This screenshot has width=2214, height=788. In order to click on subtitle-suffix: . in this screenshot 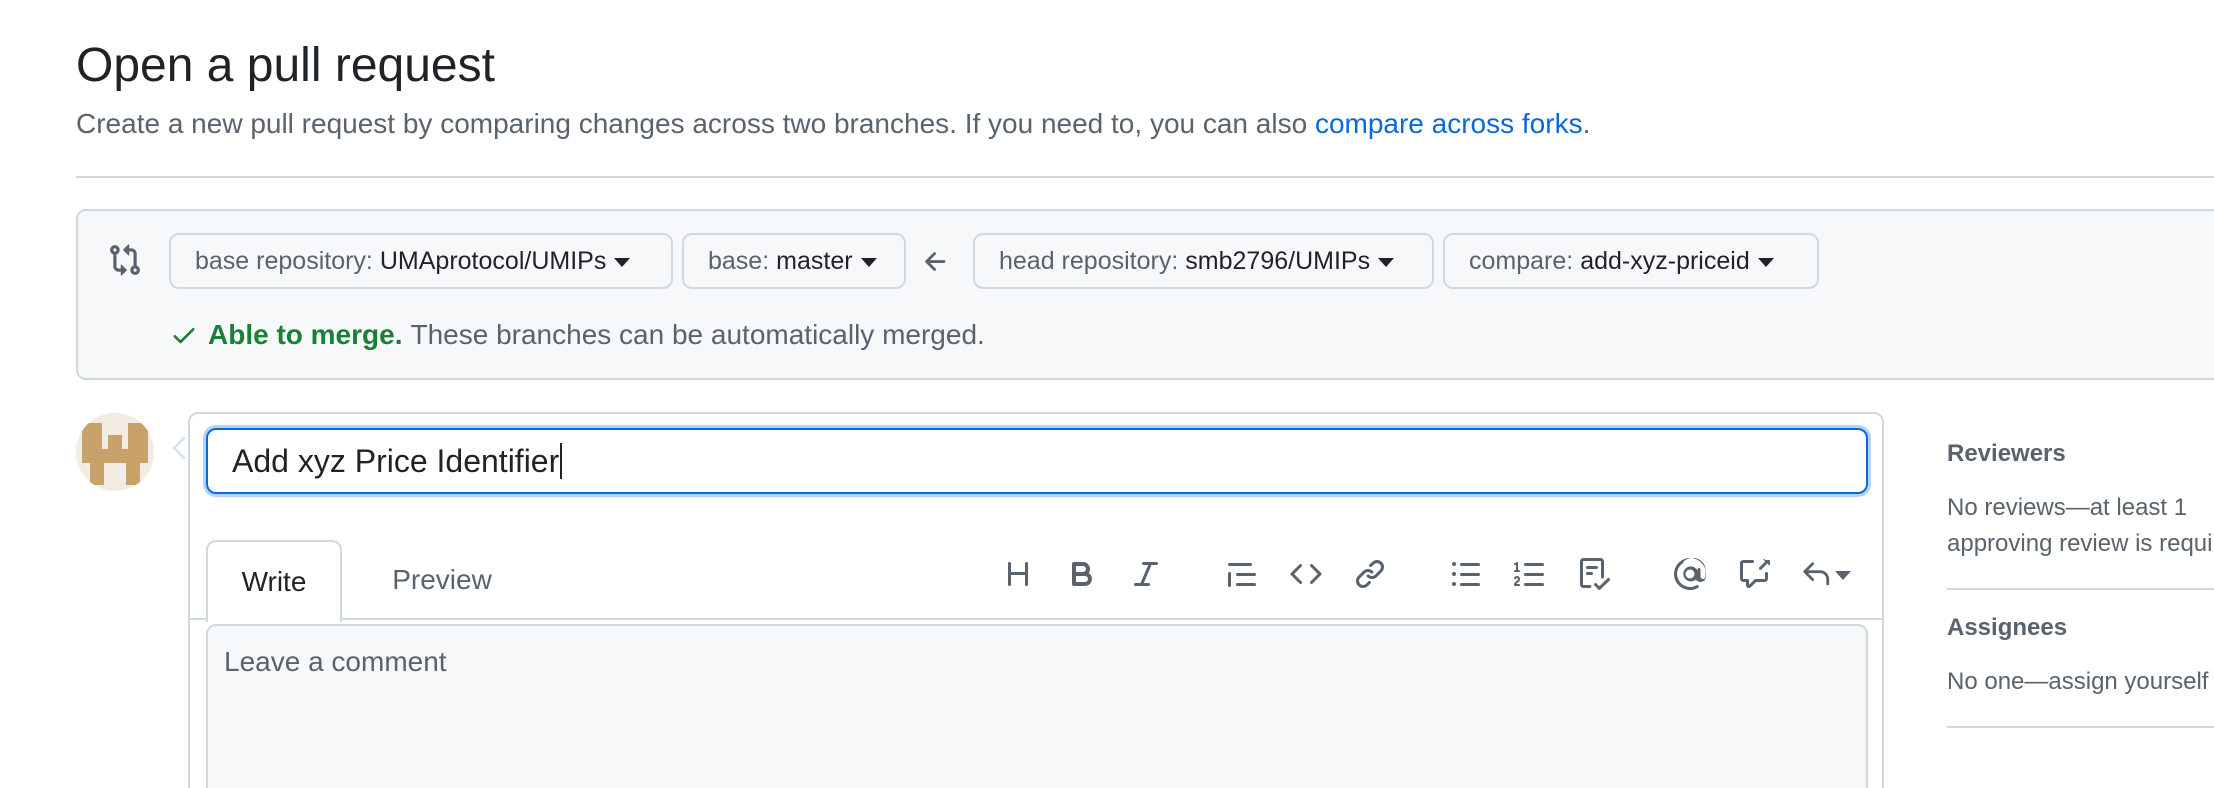, I will do `click(1586, 123)`.